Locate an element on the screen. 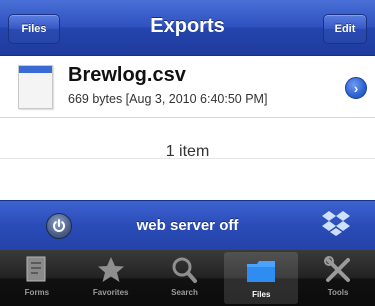  document-icon is located at coordinates (35, 87).